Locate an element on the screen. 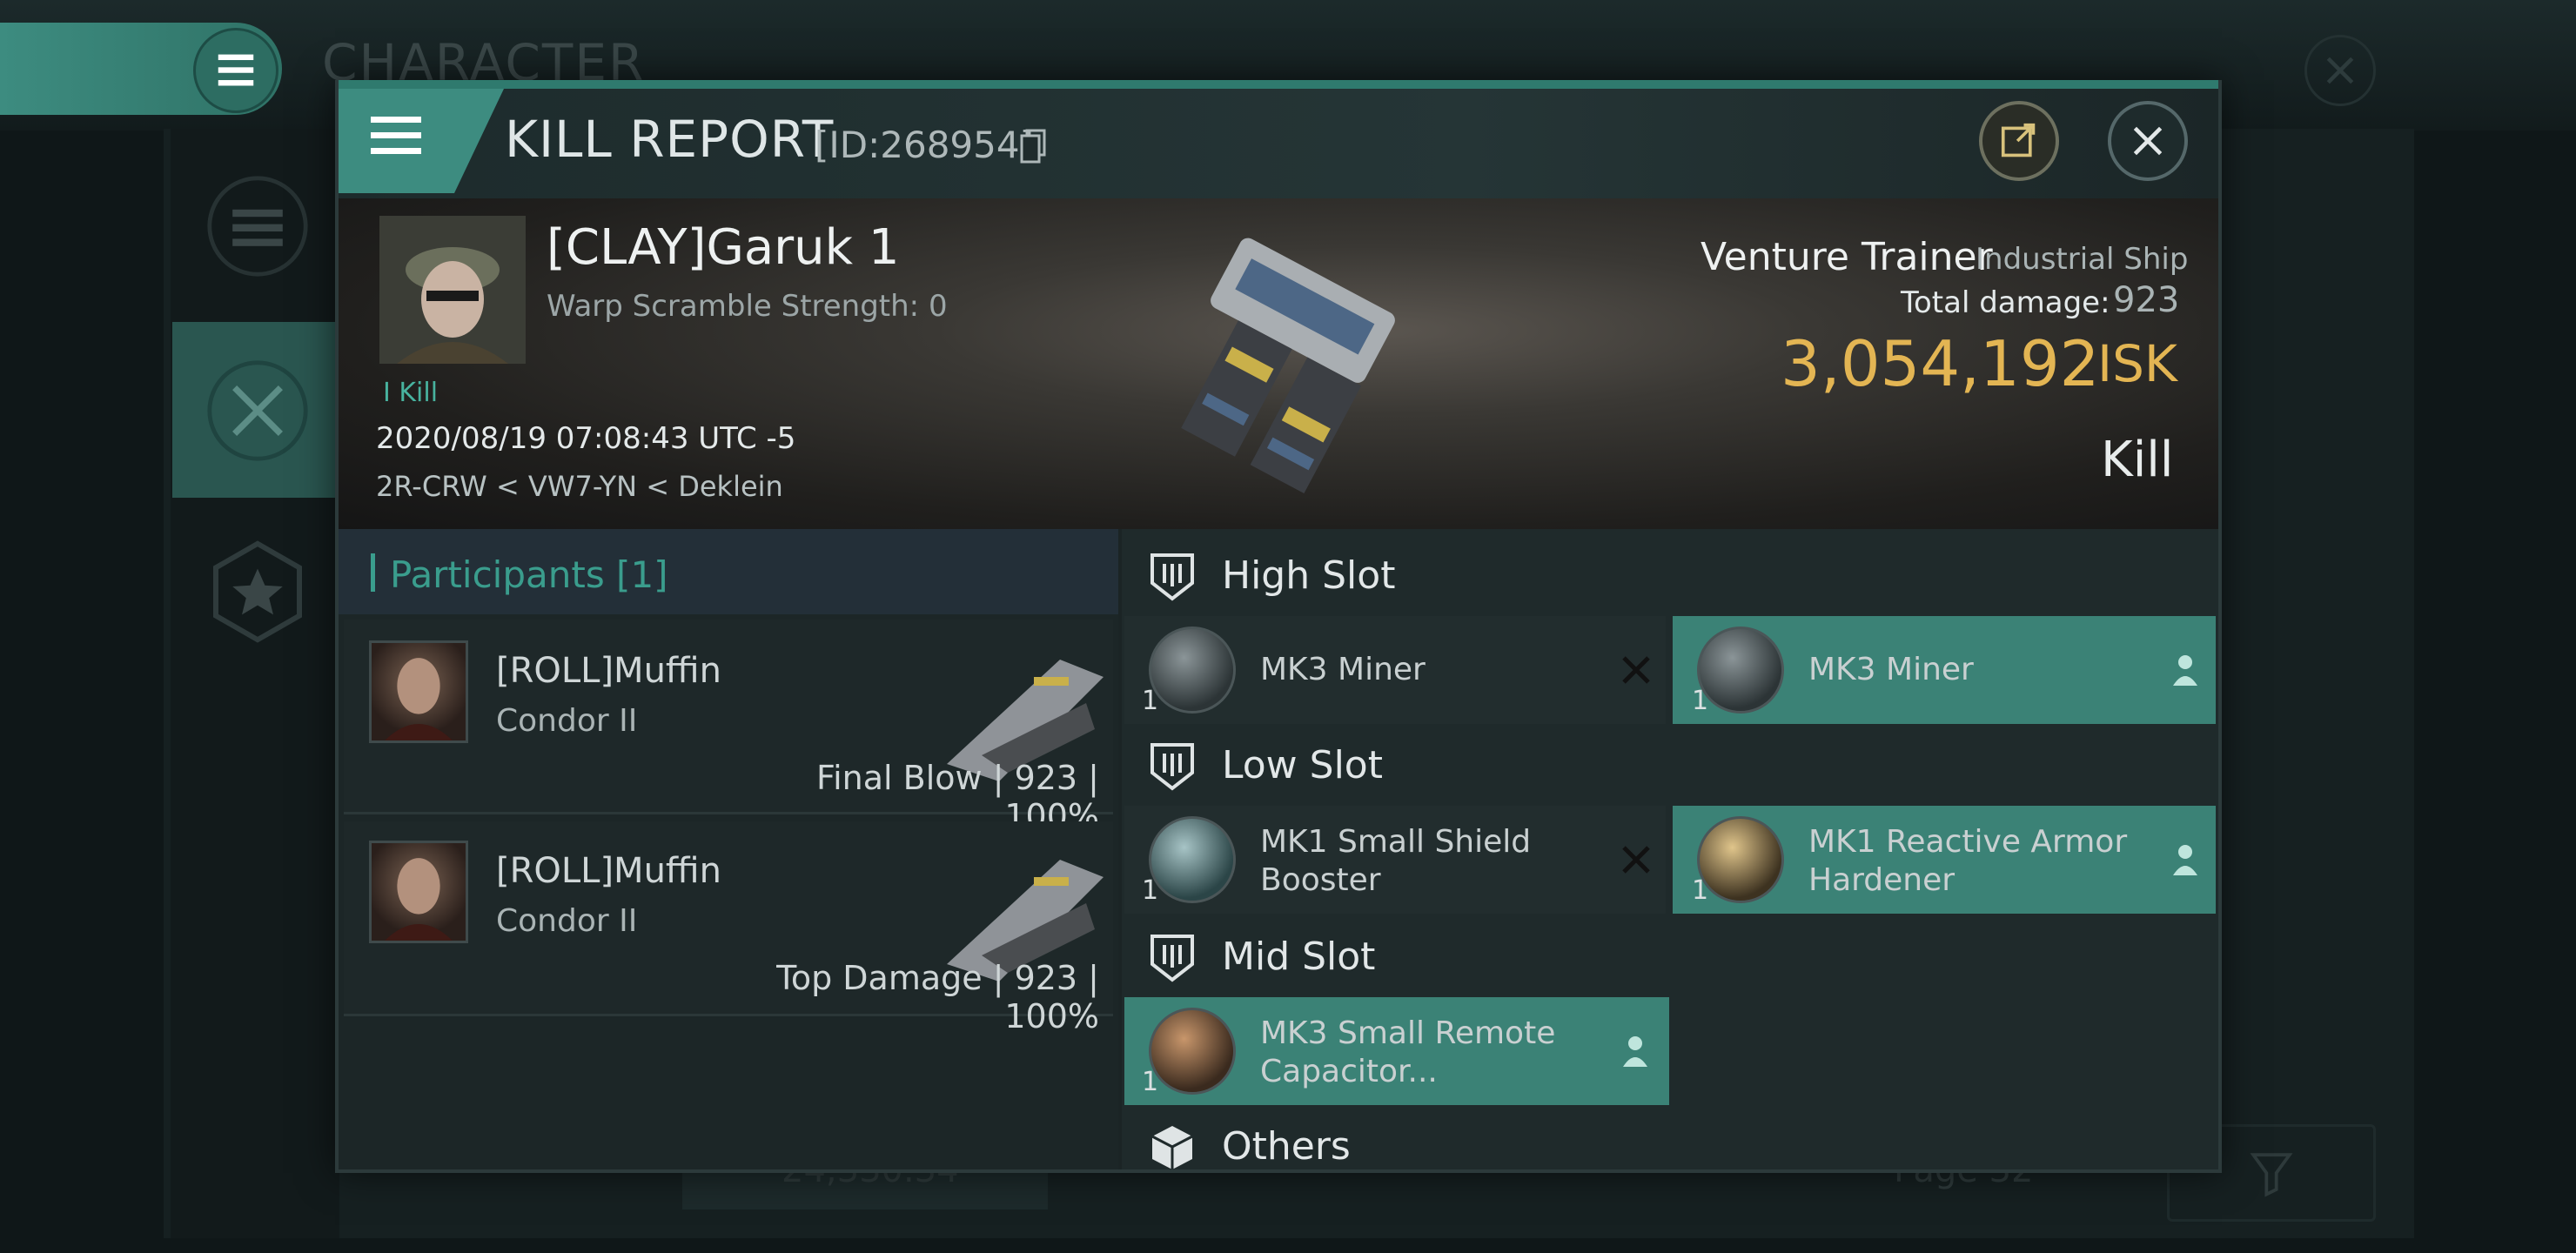 The image size is (2576, 1253). ship-class: Industrial Ship is located at coordinates (2083, 259).